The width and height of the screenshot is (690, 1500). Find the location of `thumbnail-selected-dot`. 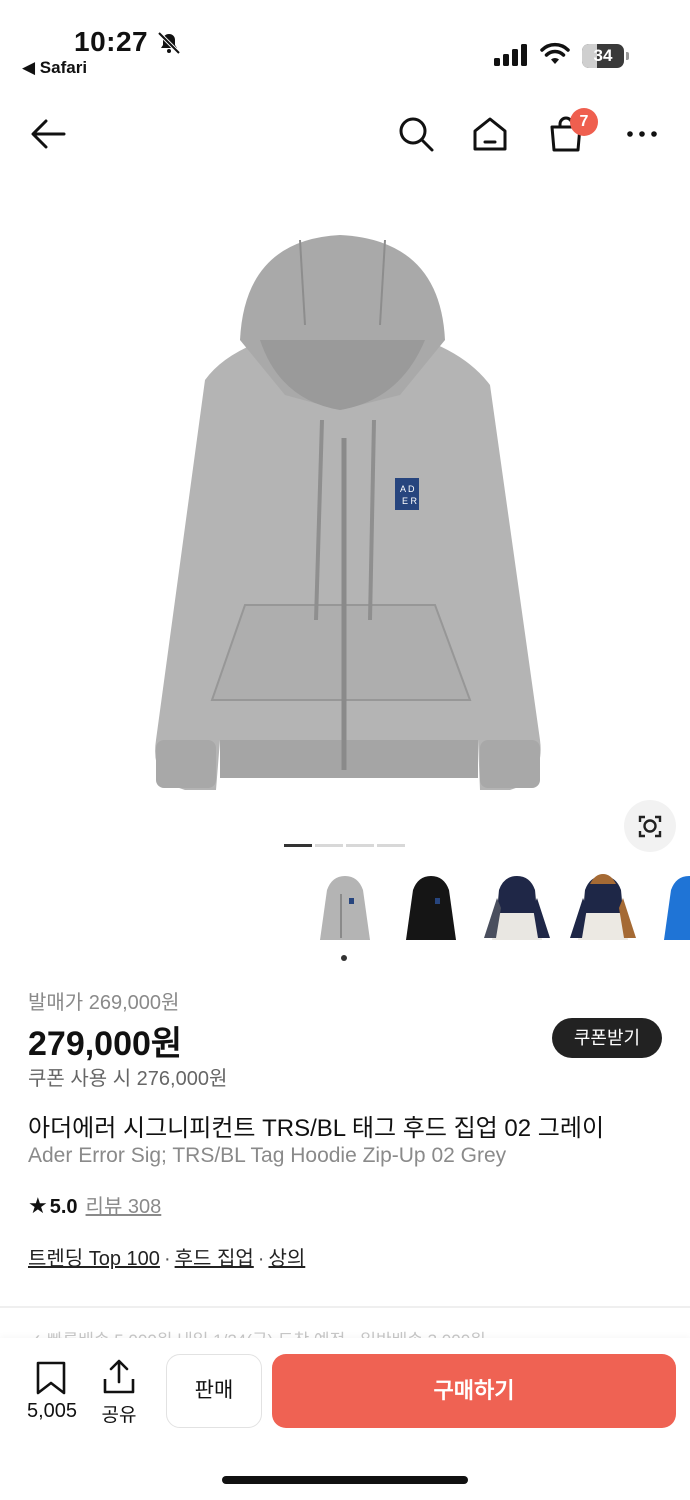

thumbnail-selected-dot is located at coordinates (344, 958).